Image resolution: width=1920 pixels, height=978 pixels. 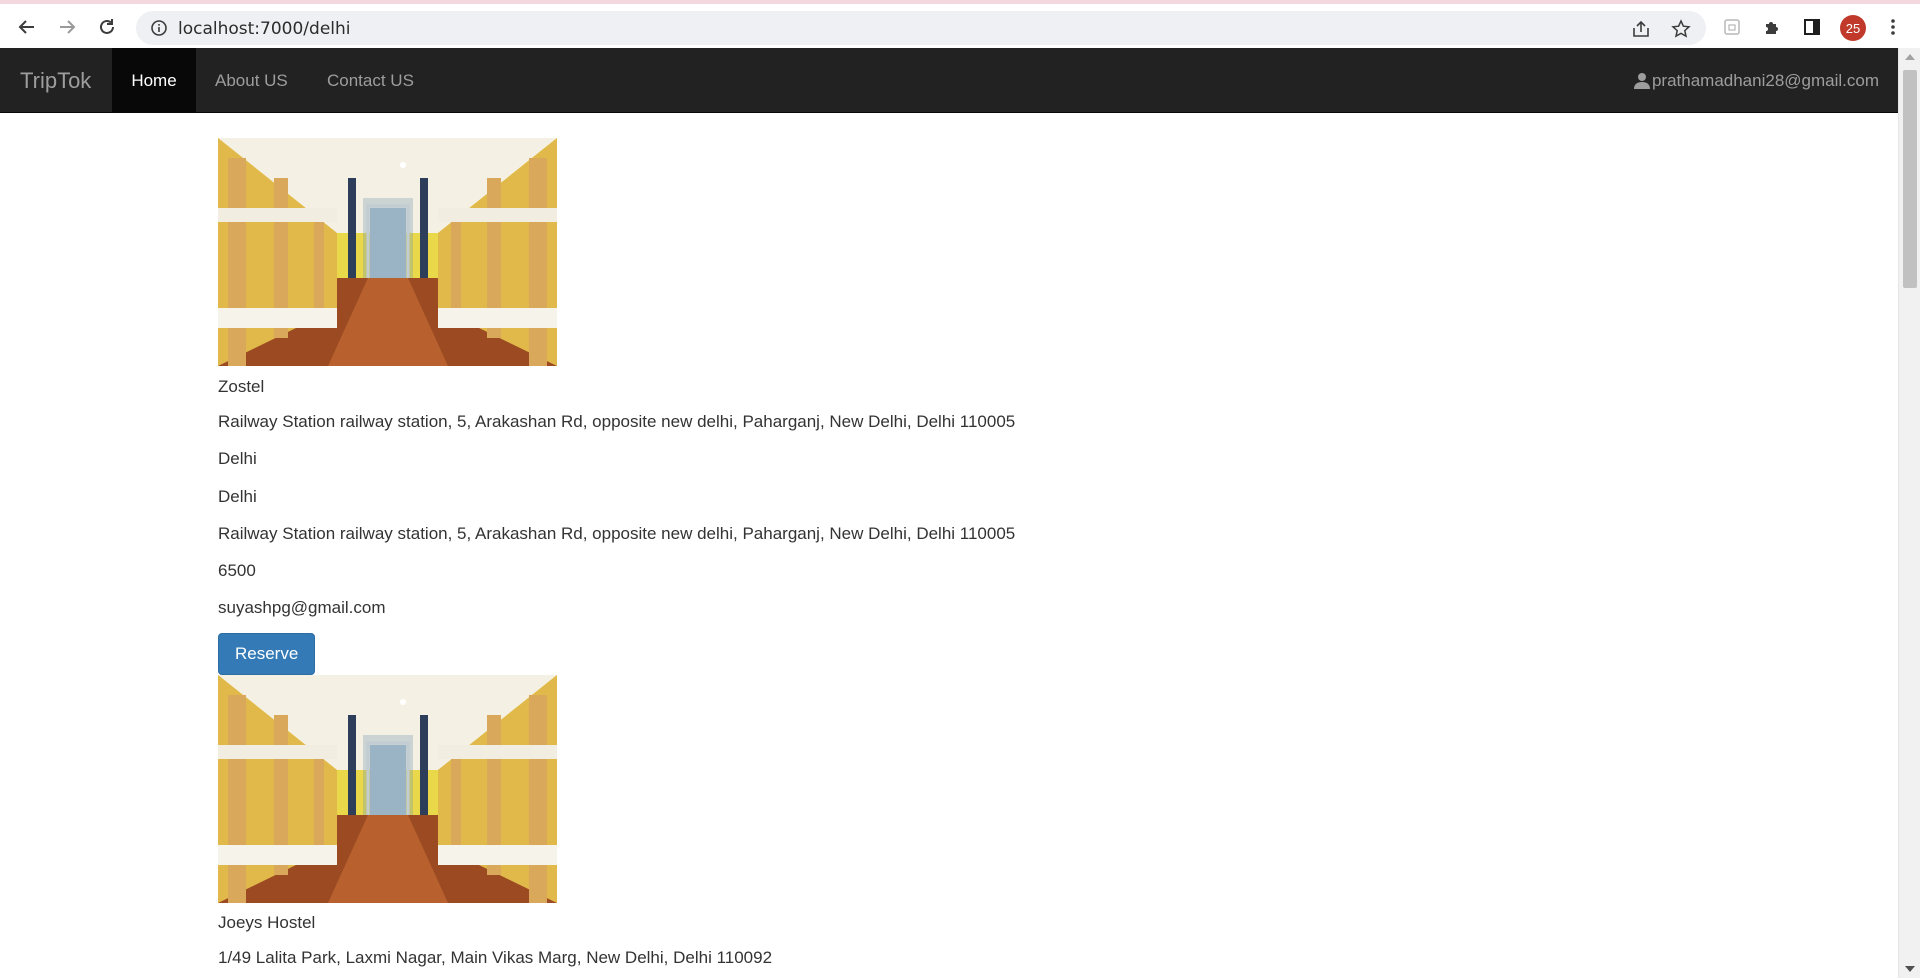 I want to click on user-account: prathamadhani28@gmail.com, so click(x=1756, y=80).